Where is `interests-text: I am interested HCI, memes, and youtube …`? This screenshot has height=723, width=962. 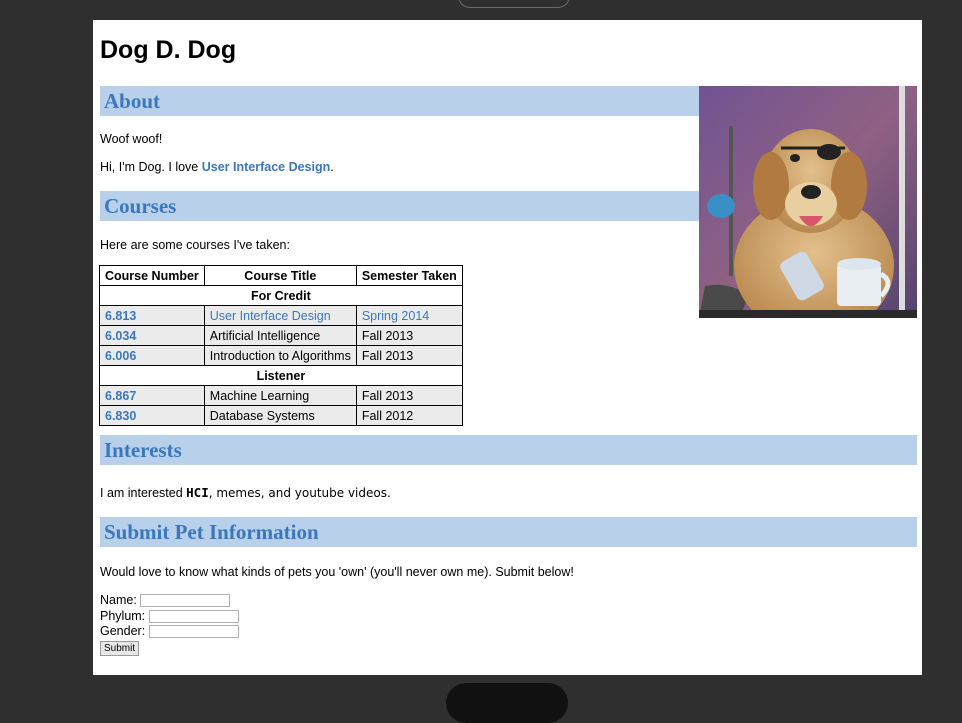
interests-text: I am interested HCI, memes, and youtube … is located at coordinates (245, 492).